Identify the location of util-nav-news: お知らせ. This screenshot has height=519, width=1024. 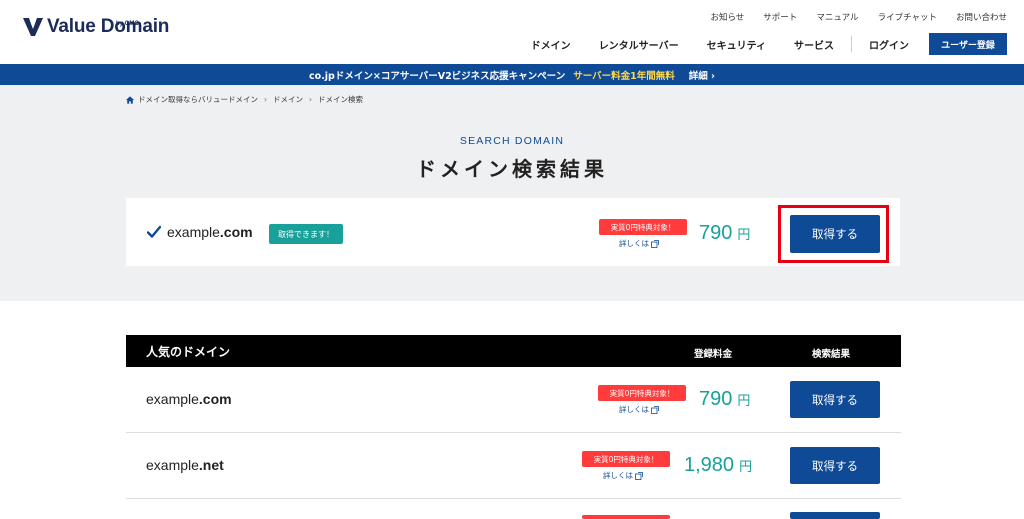
(727, 17).